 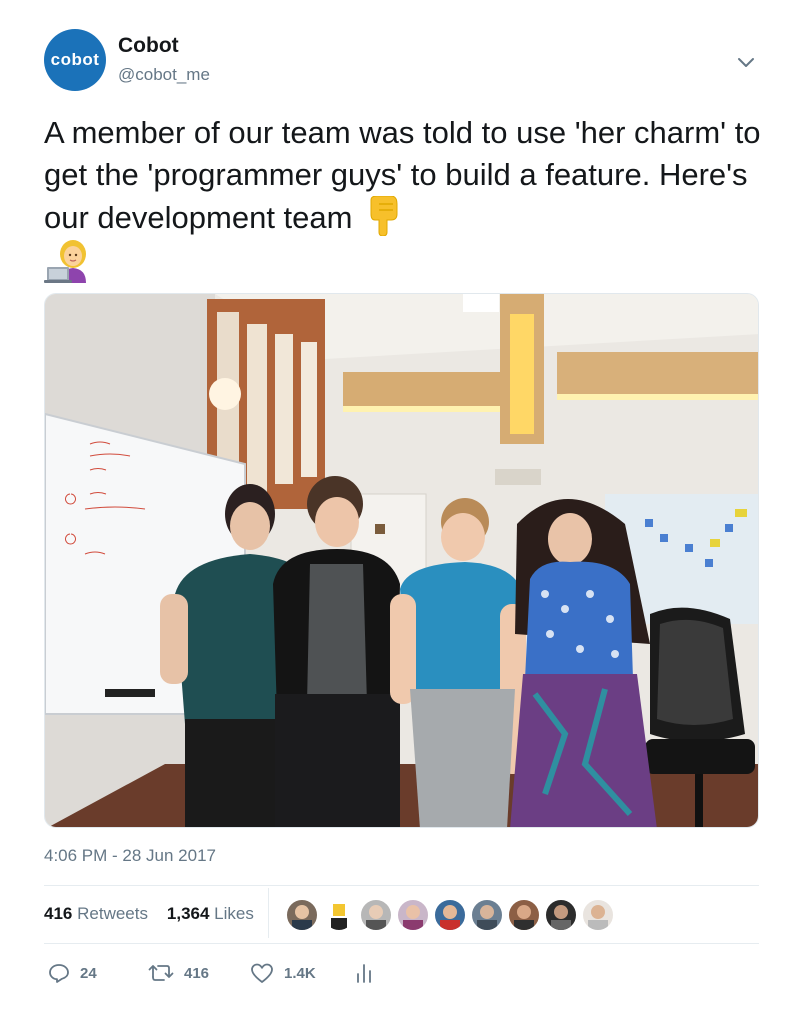 I want to click on retweet-count: 416, so click(x=197, y=973).